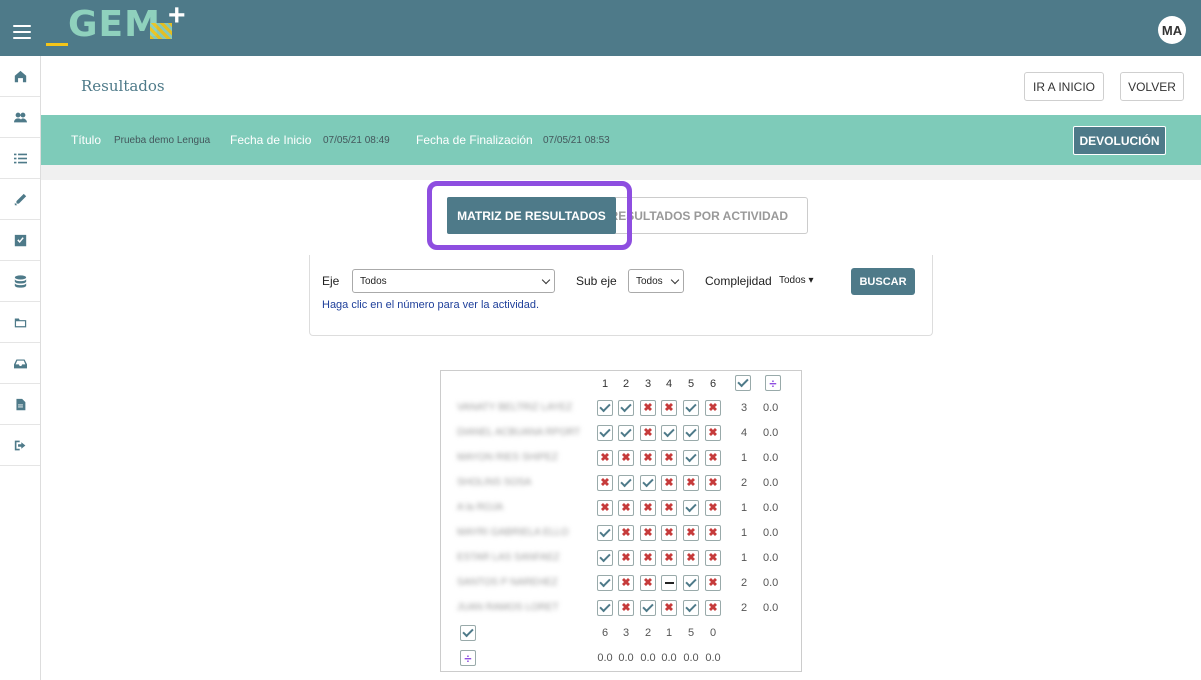 The width and height of the screenshot is (1201, 680). Describe the element at coordinates (20, 158) in the screenshot. I see `sidebar-item-list` at that location.